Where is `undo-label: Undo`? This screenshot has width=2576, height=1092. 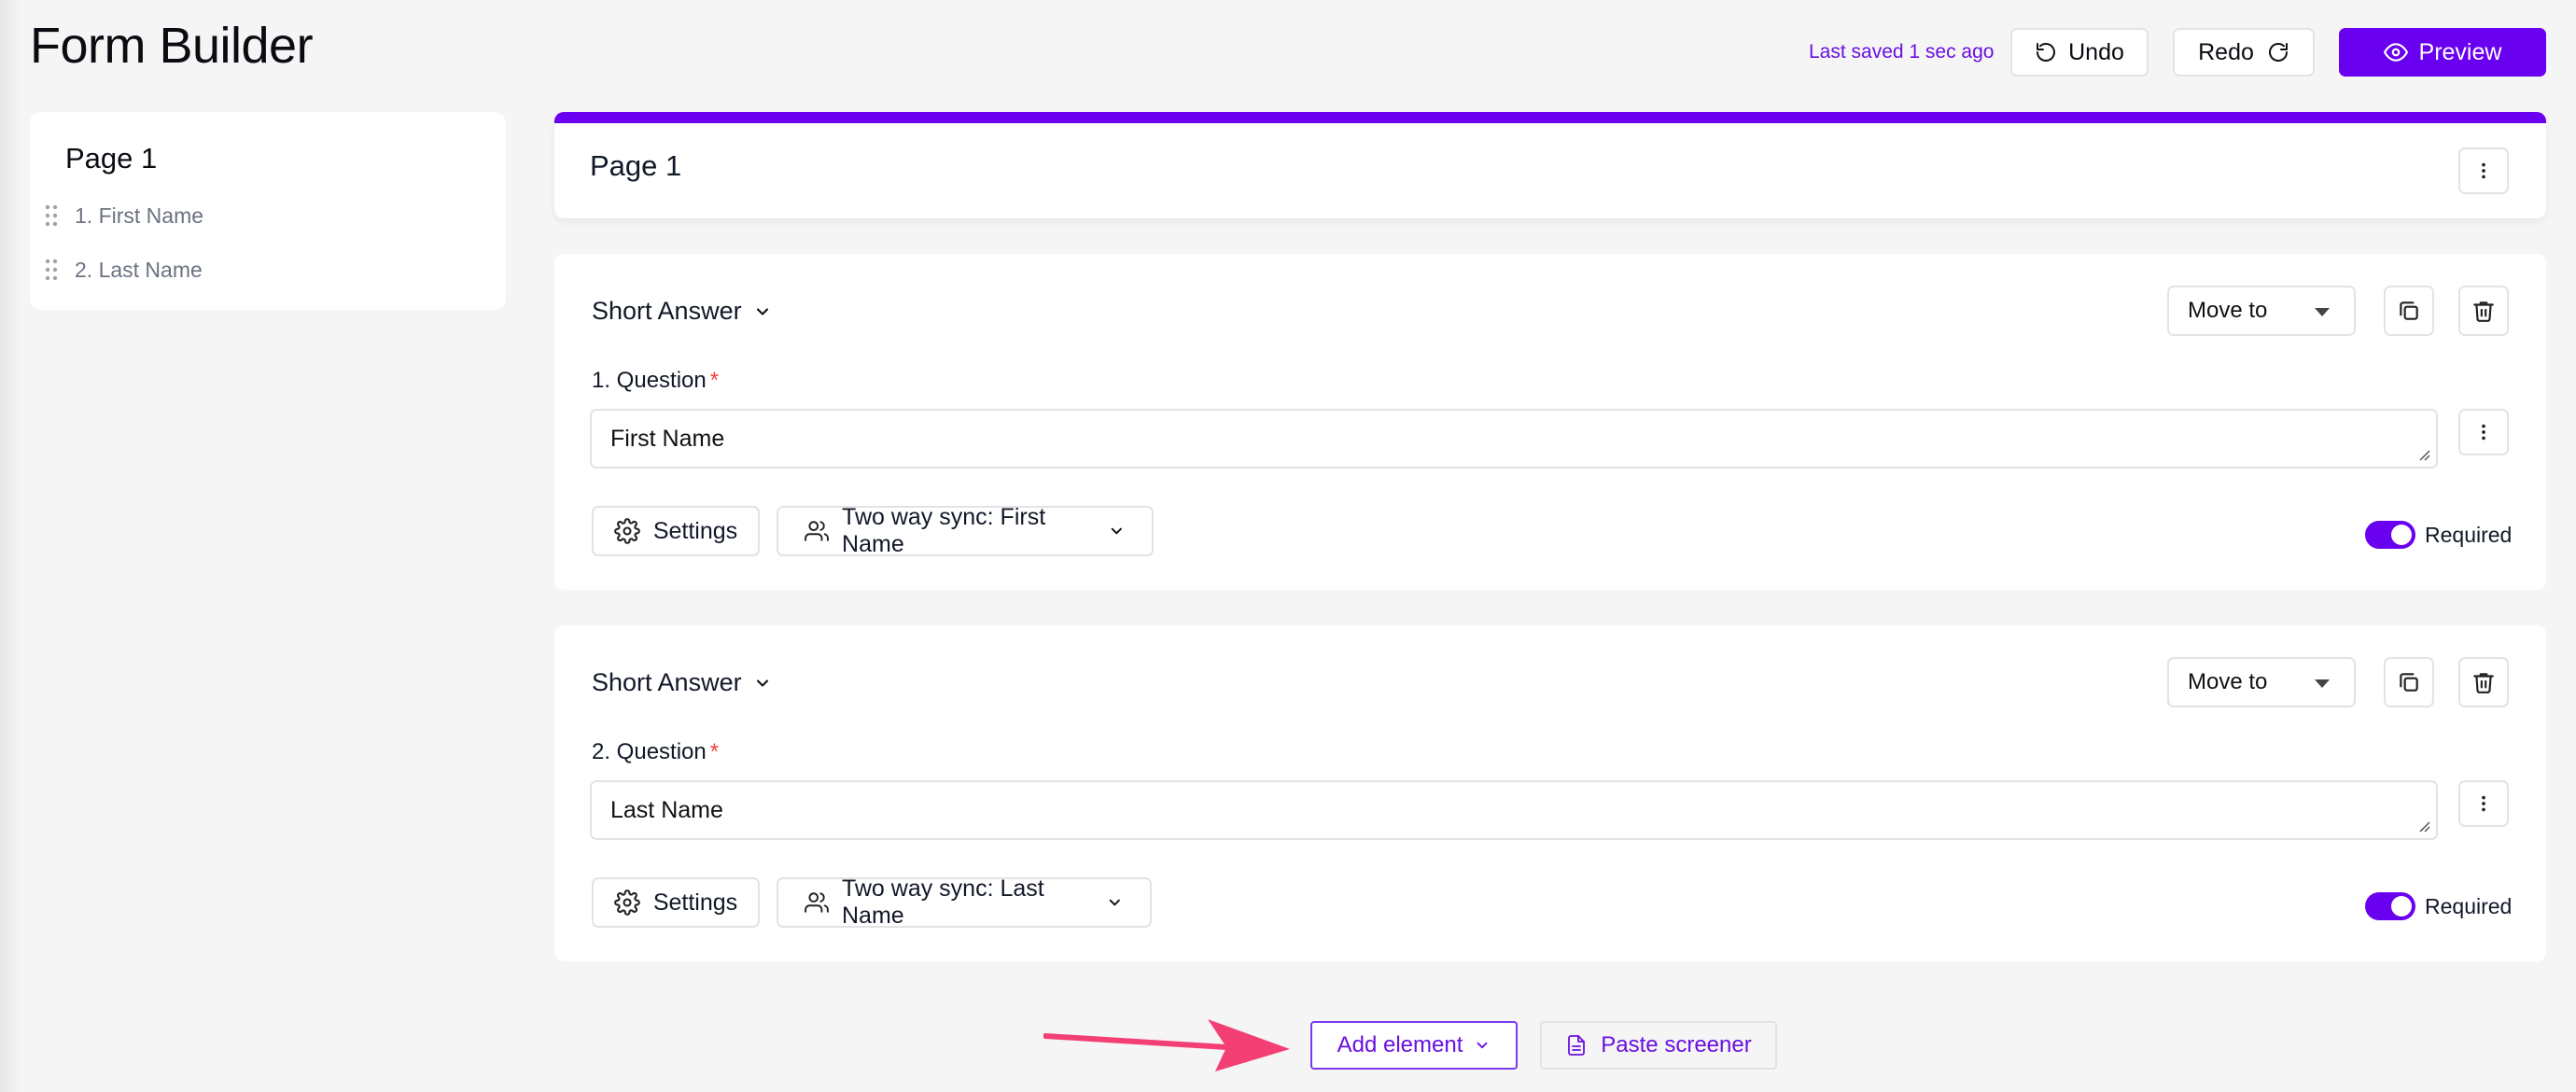
undo-label: Undo is located at coordinates (2096, 51).